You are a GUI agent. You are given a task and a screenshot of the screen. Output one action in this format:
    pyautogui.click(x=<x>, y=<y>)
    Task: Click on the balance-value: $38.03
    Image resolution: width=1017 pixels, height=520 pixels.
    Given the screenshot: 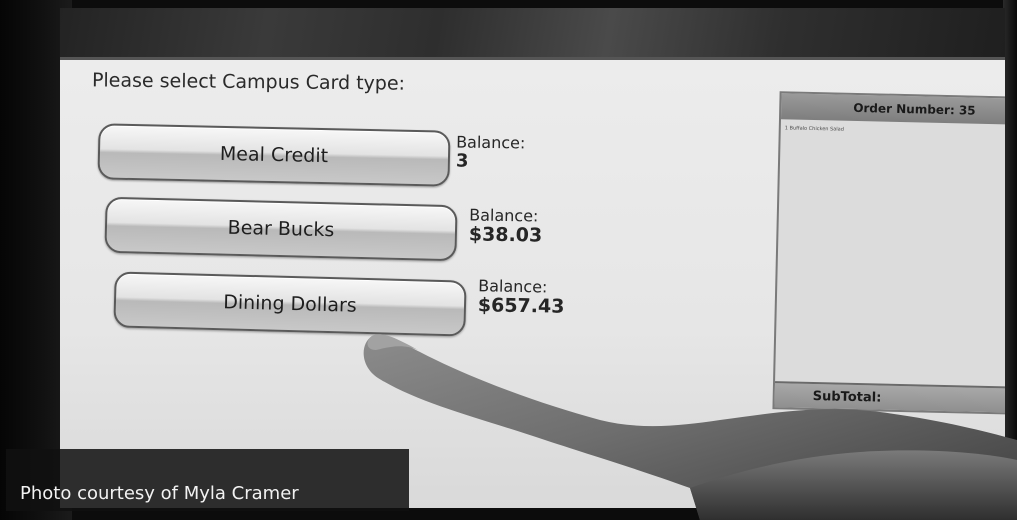 What is the action you would take?
    pyautogui.click(x=505, y=235)
    